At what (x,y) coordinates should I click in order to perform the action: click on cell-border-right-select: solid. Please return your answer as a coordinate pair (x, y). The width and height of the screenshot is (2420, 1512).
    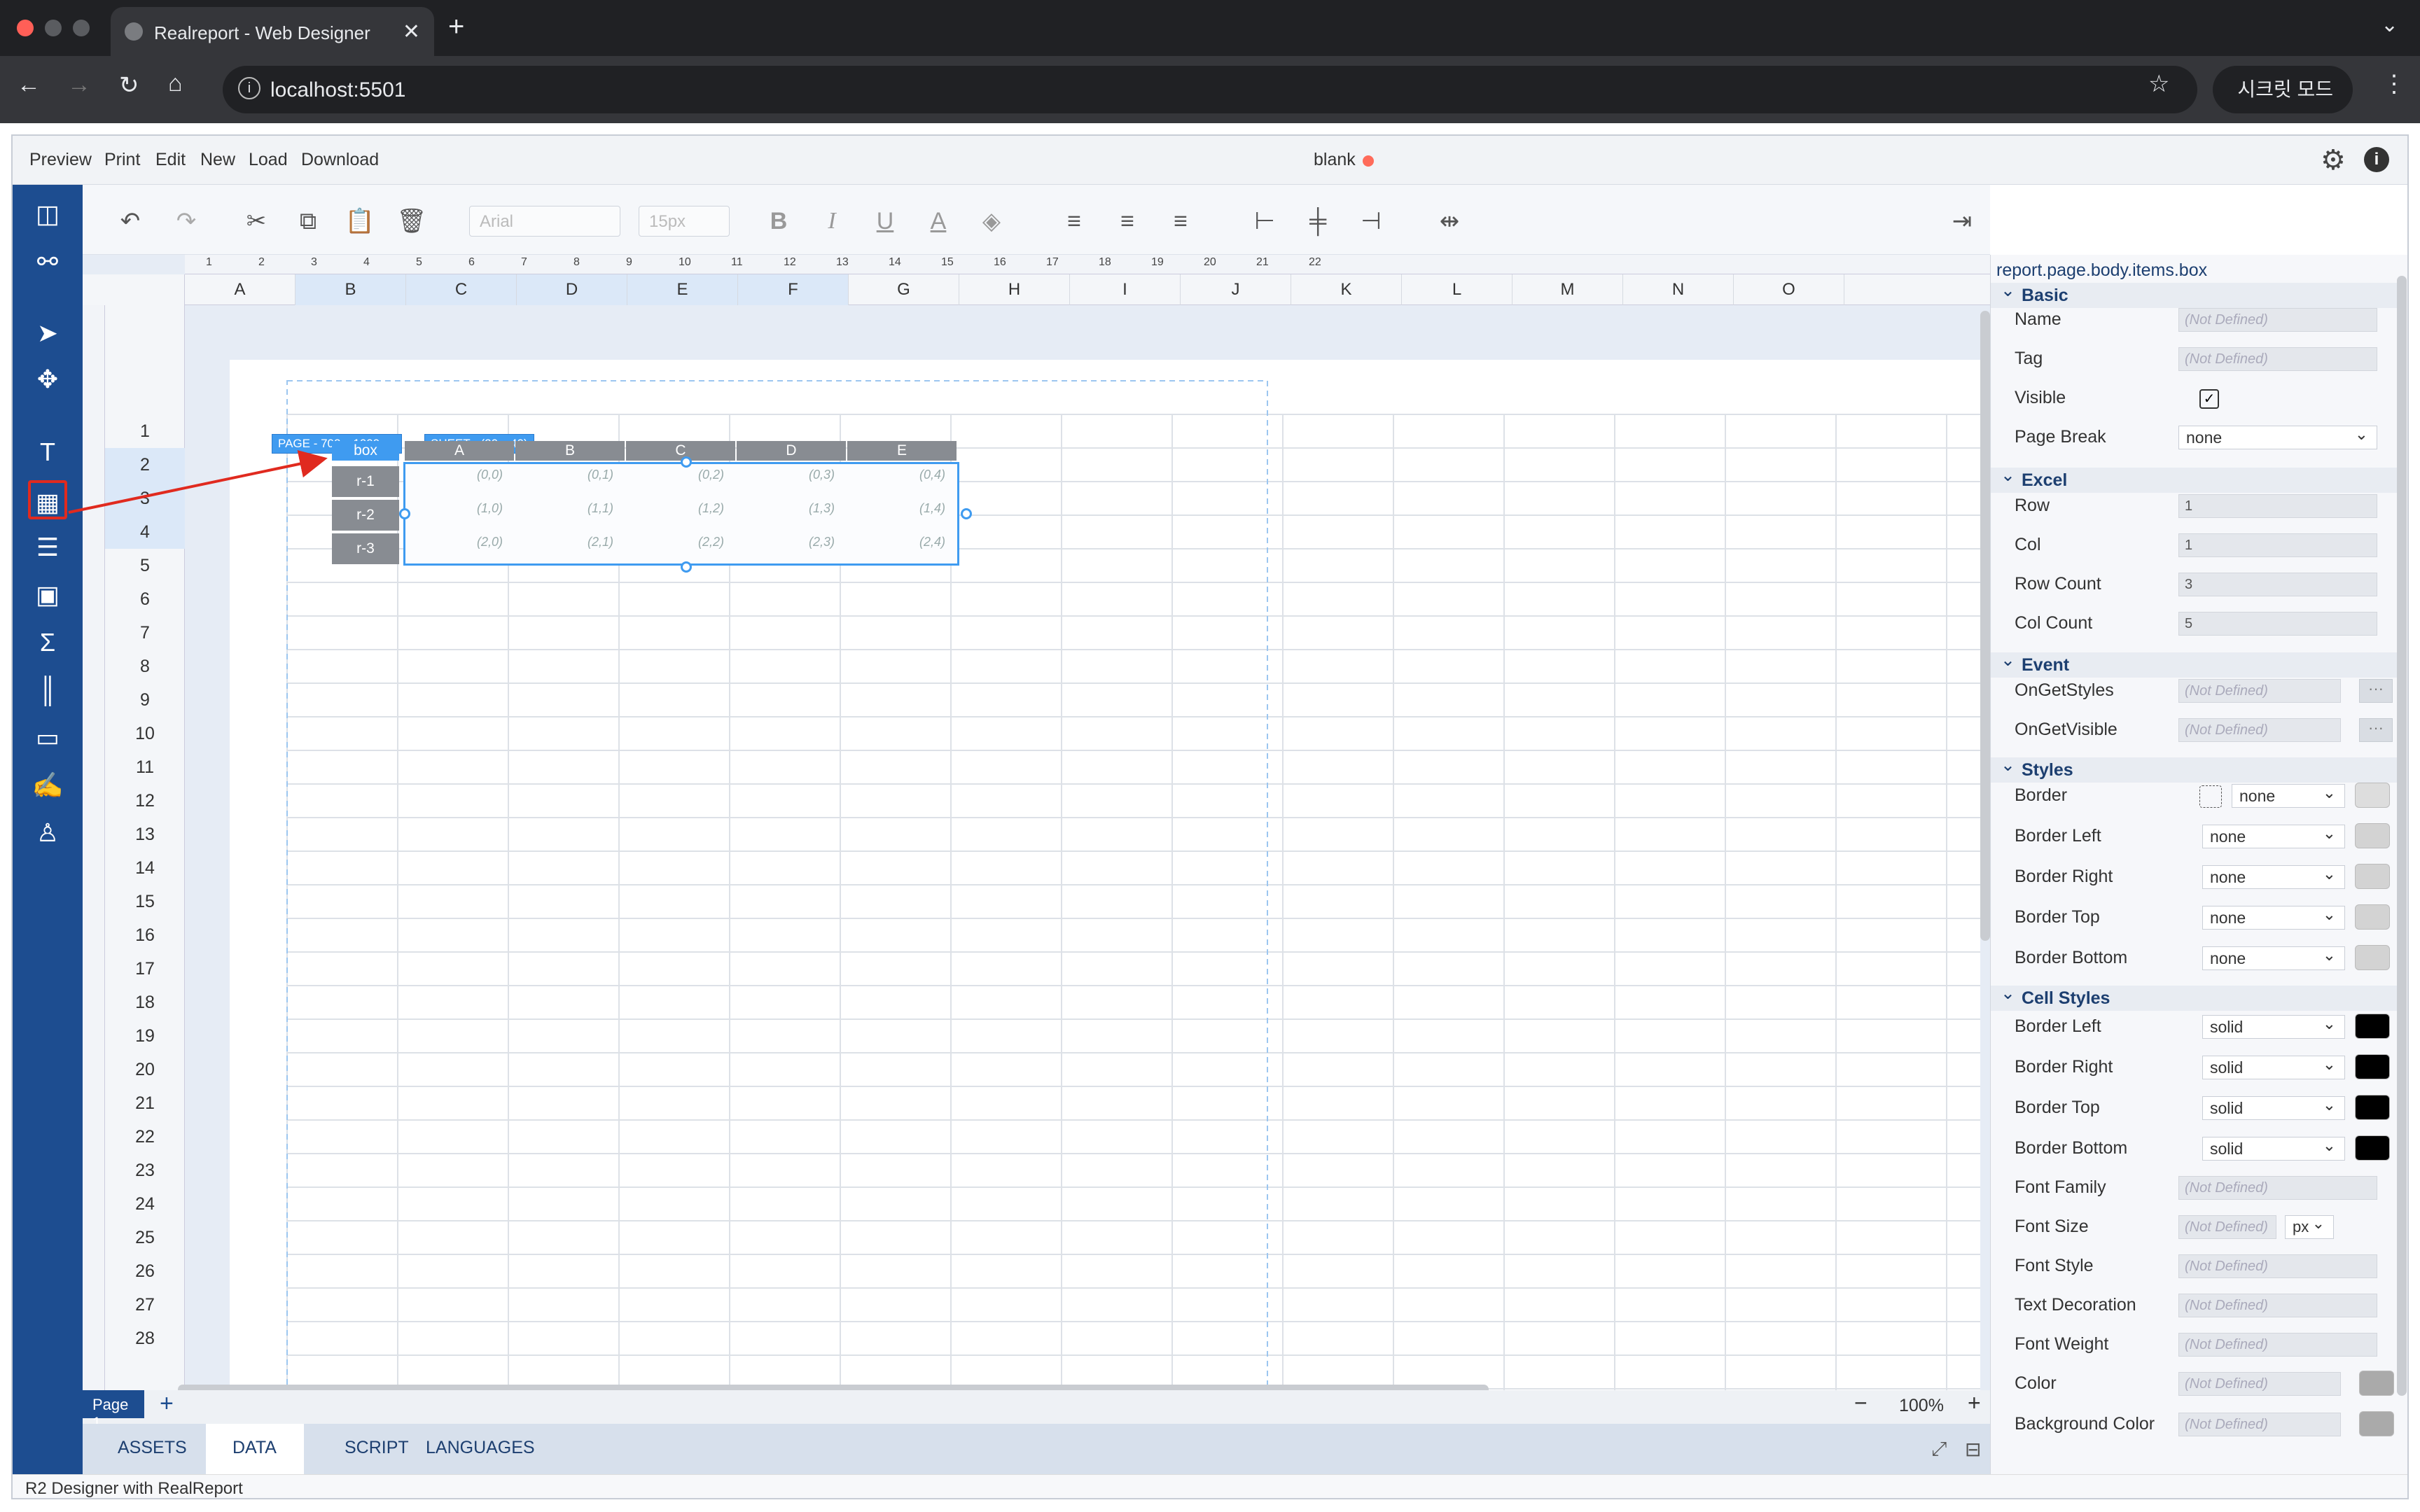
    Looking at the image, I should click on (2273, 1067).